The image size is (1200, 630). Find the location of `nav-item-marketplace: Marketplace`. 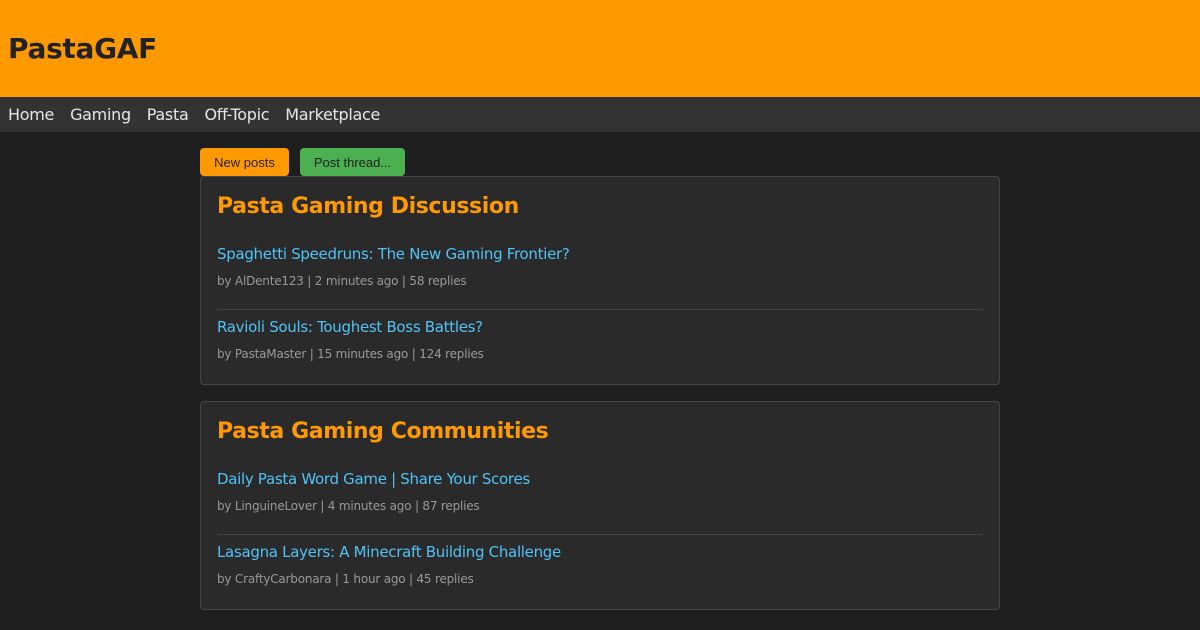

nav-item-marketplace: Marketplace is located at coordinates (332, 114).